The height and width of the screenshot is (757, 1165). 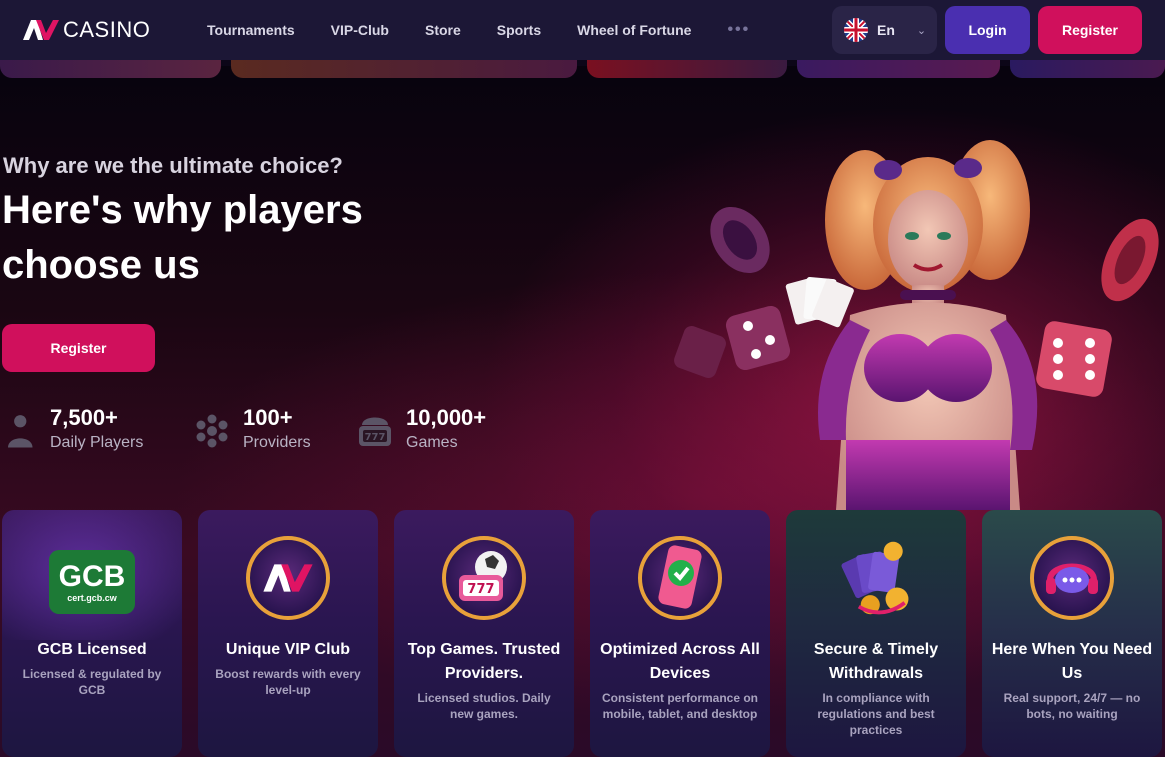 I want to click on logo-mark-icon, so click(x=41, y=30).